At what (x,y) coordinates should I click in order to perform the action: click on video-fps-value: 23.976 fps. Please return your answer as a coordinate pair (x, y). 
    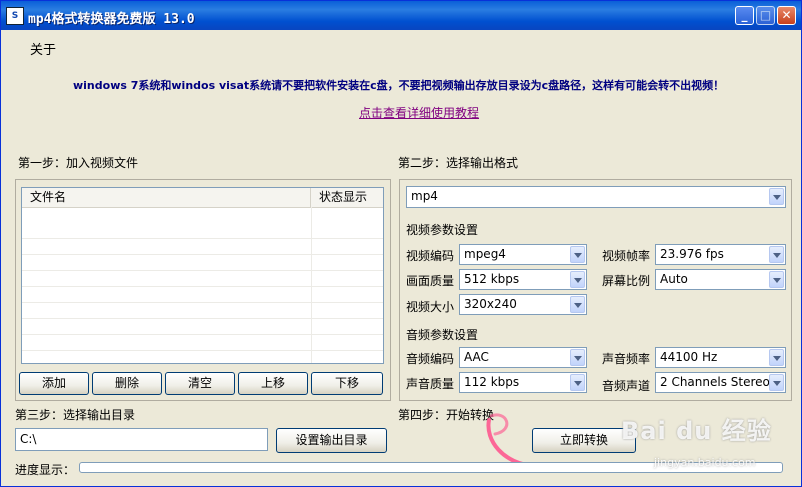
    Looking at the image, I should click on (692, 254).